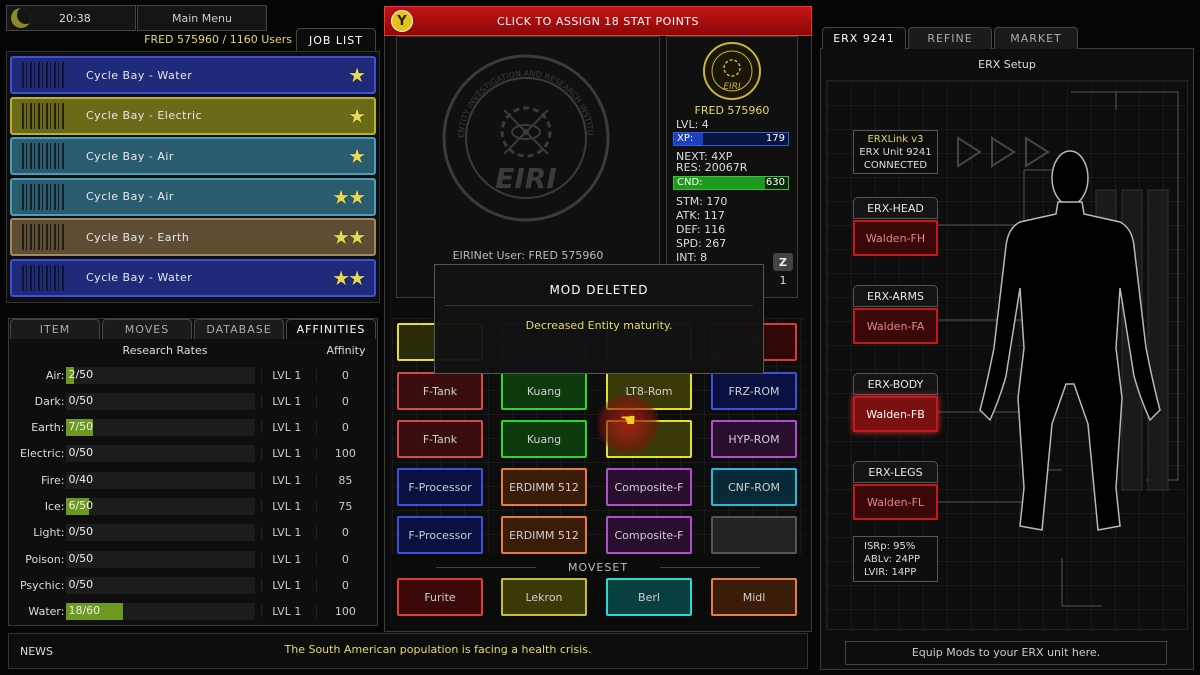  I want to click on erxlink-box: ERXLink v3 ERX Unit 9241 CONNECTED, so click(895, 152).